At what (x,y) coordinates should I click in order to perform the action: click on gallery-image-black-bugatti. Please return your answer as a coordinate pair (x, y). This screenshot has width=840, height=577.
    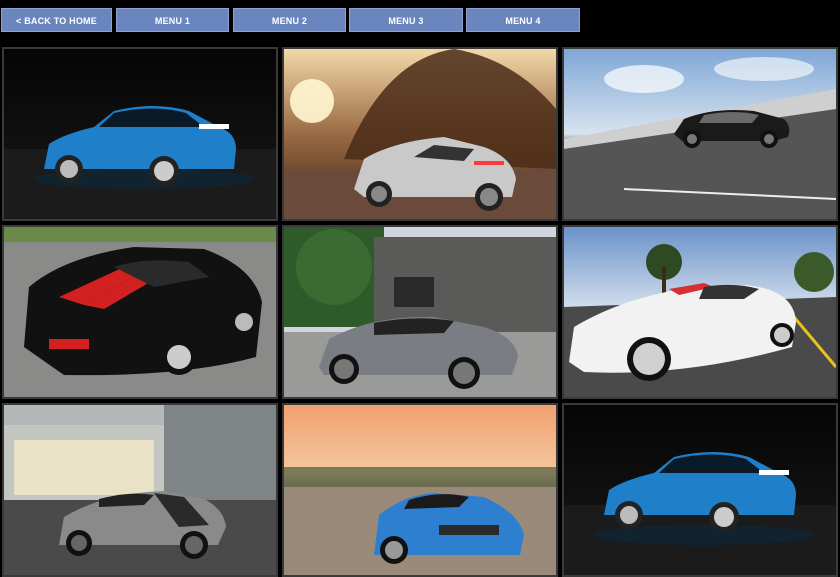
    Looking at the image, I should click on (700, 134).